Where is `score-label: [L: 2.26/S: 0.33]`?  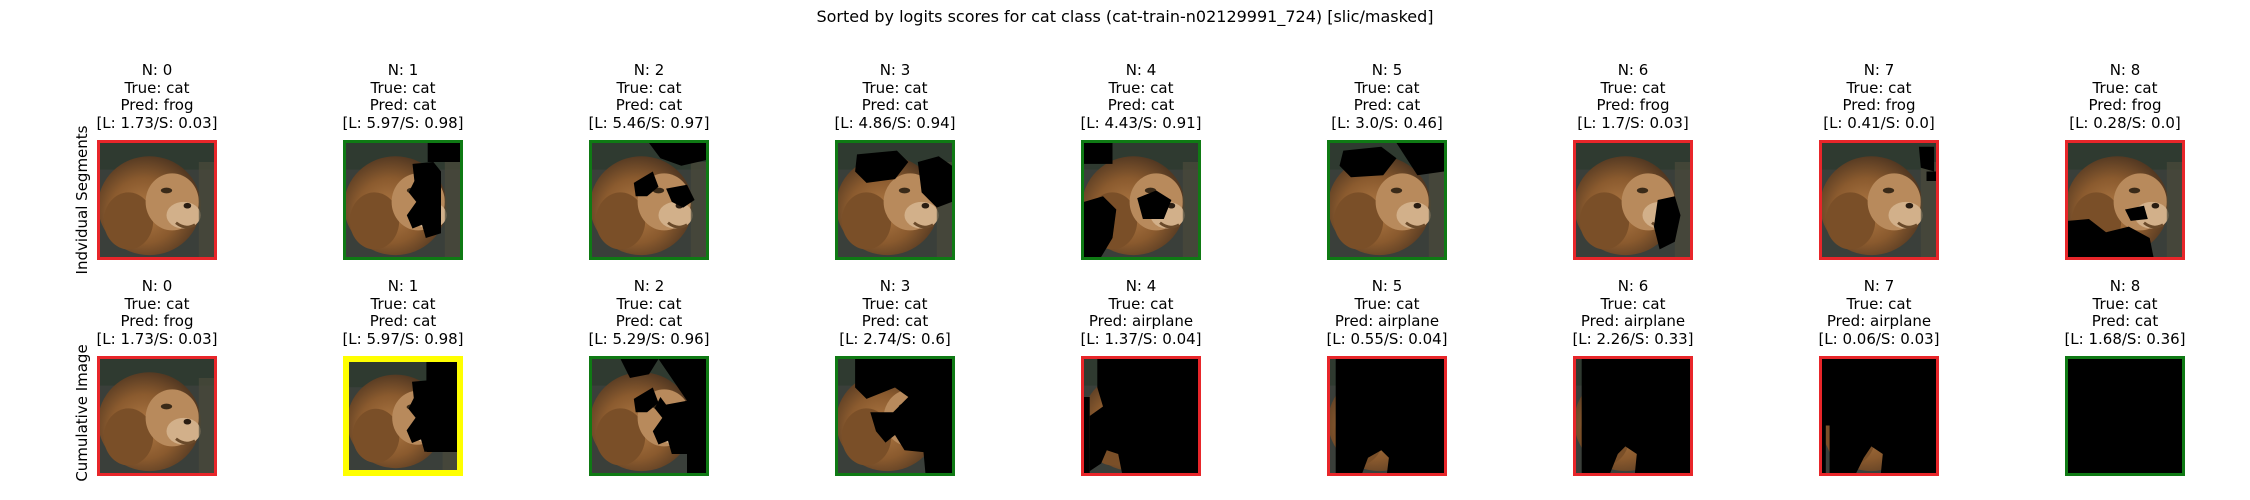 score-label: [L: 2.26/S: 0.33] is located at coordinates (1633, 338).